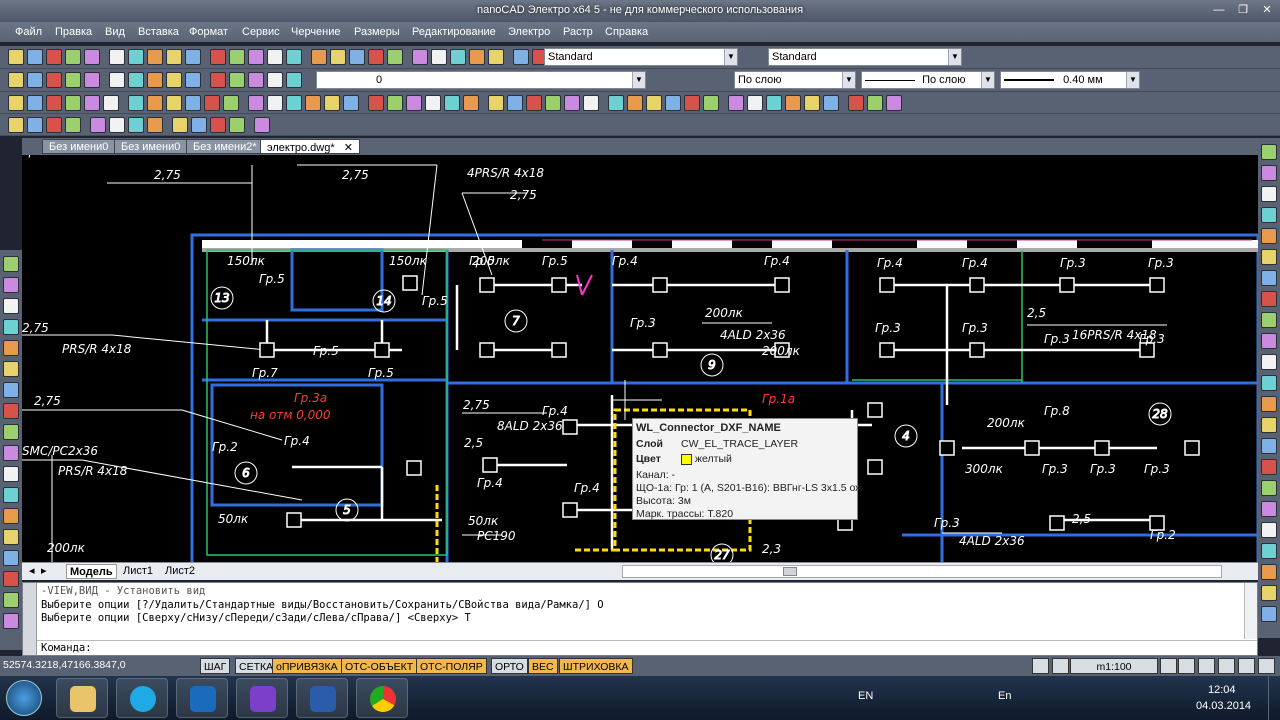 Image resolution: width=1280 pixels, height=720 pixels. I want to click on menu-edit: Правка, so click(73, 32).